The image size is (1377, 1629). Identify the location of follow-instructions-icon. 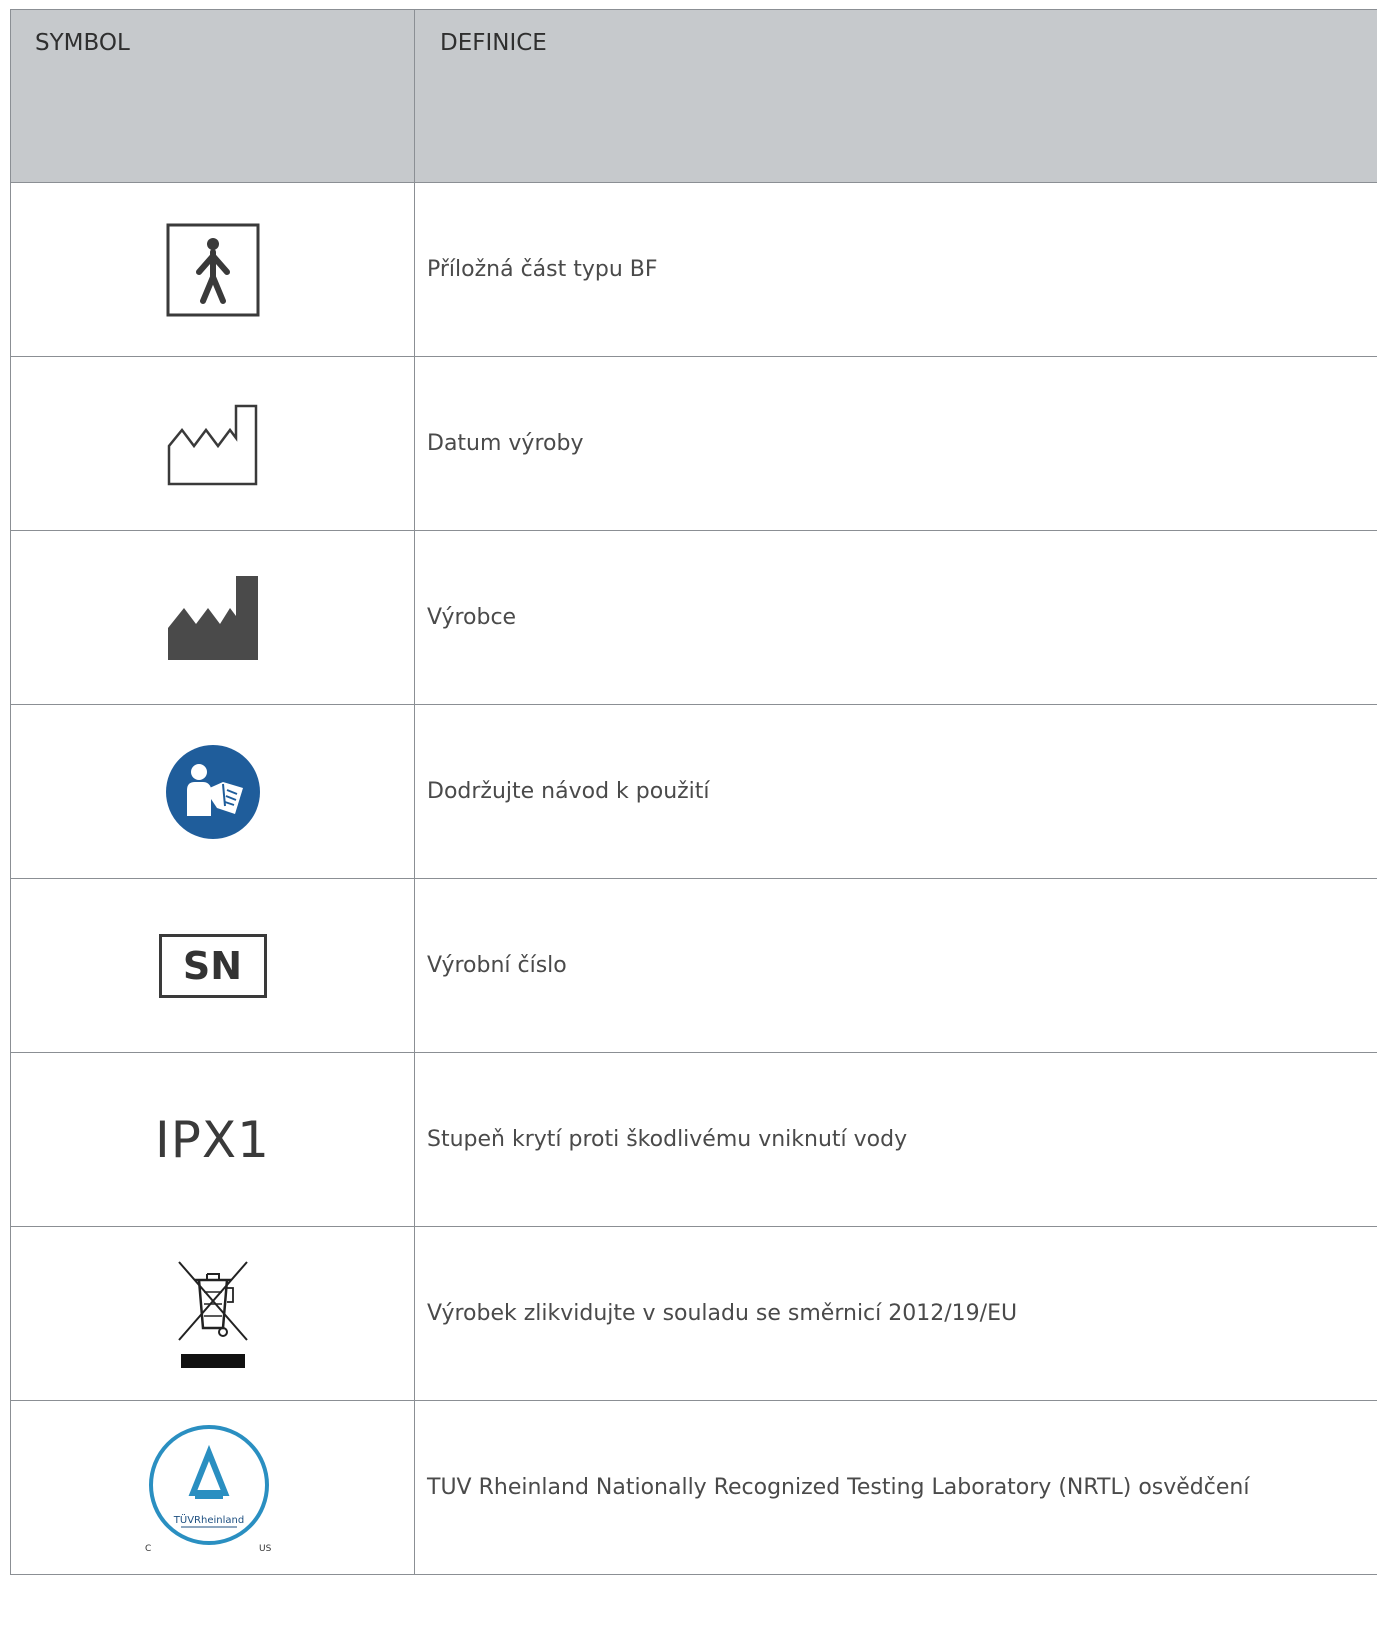
(212, 791).